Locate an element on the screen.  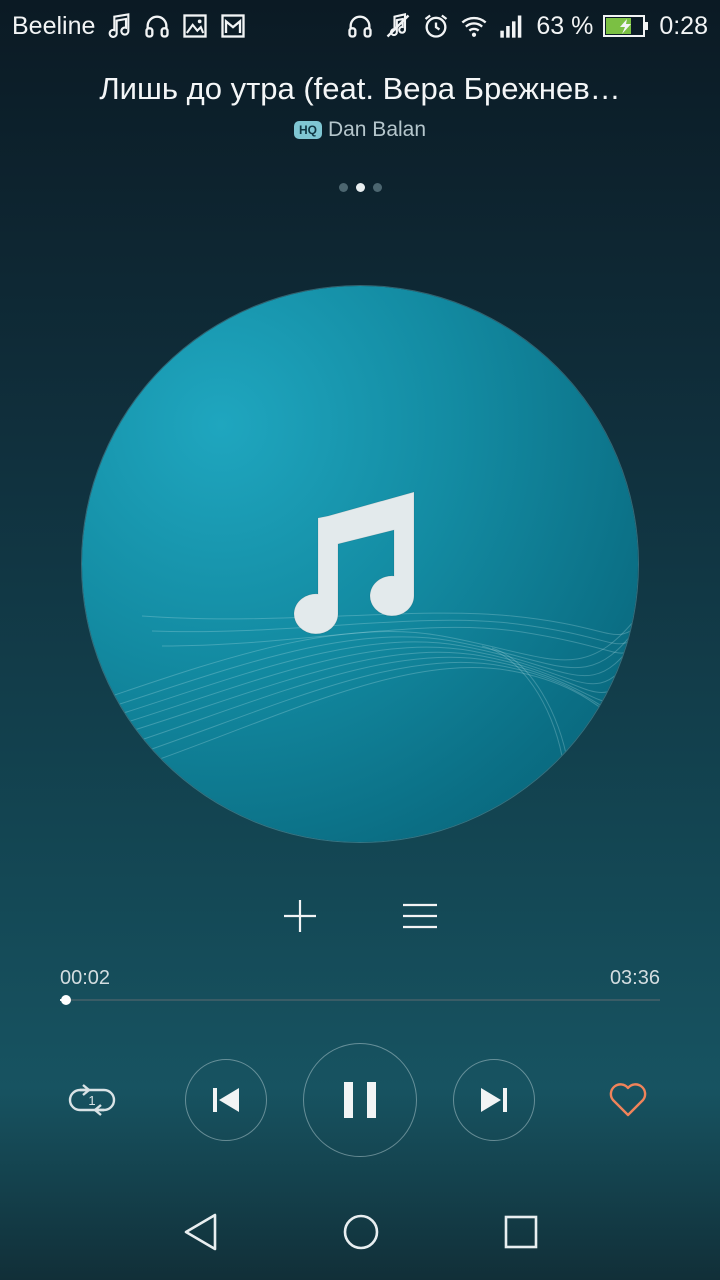
aux-actions is located at coordinates (360, 916).